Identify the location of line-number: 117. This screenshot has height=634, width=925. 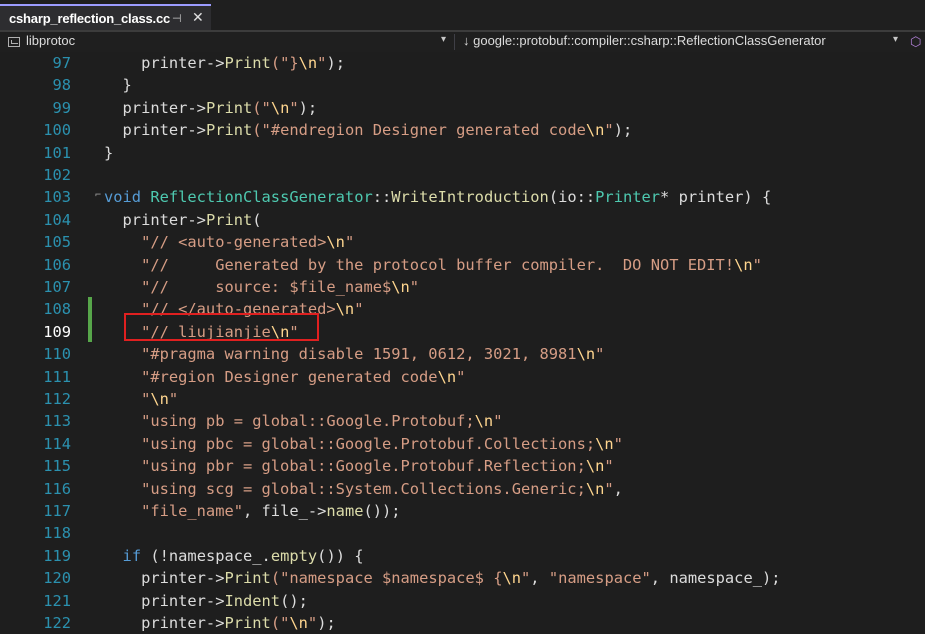
(57, 511).